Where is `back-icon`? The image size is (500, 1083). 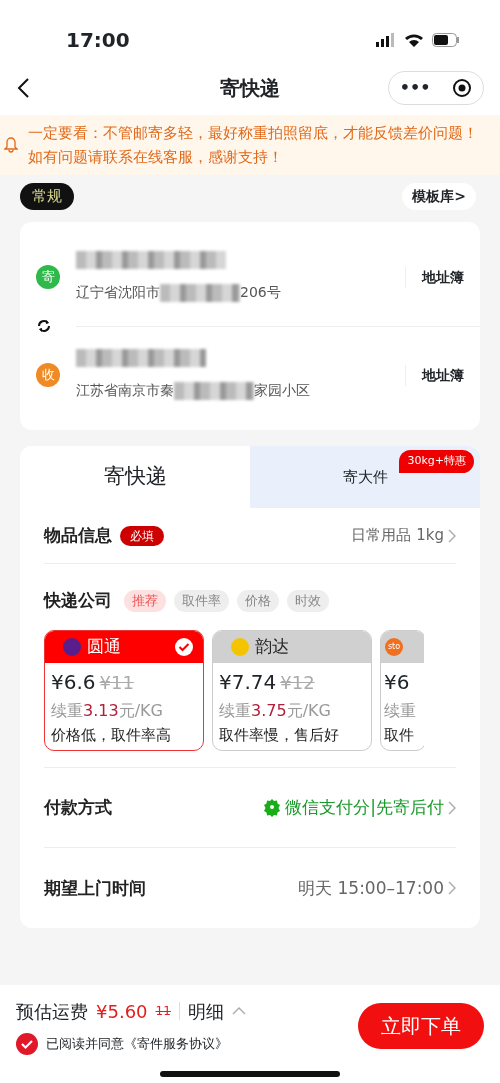
back-icon is located at coordinates (23, 87).